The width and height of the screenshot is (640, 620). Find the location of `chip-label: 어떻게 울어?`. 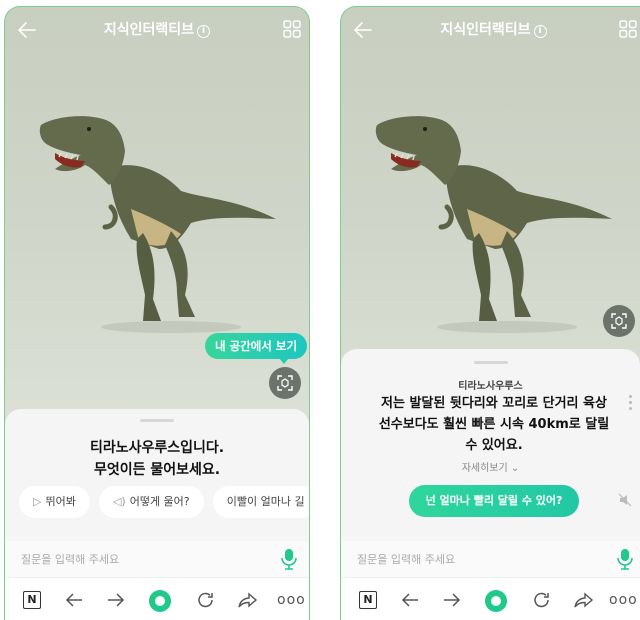

chip-label: 어떻게 울어? is located at coordinates (159, 501).